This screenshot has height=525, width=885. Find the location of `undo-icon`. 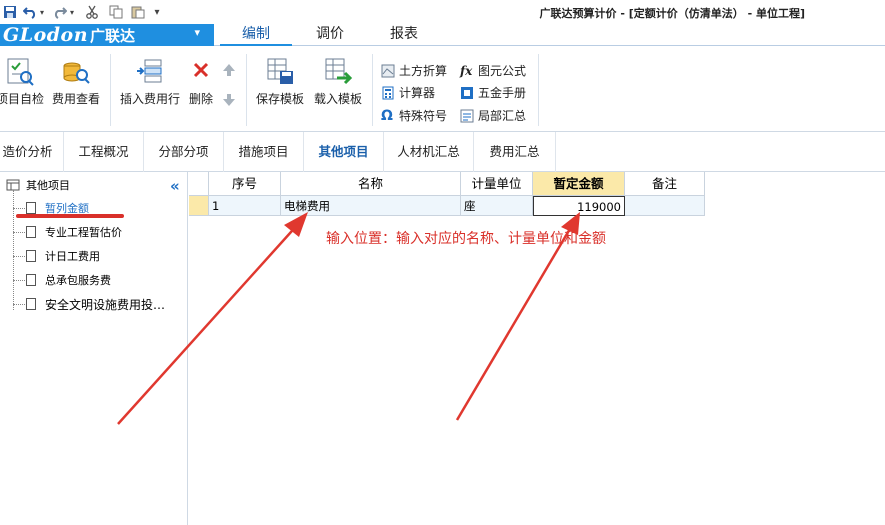

undo-icon is located at coordinates (30, 12).